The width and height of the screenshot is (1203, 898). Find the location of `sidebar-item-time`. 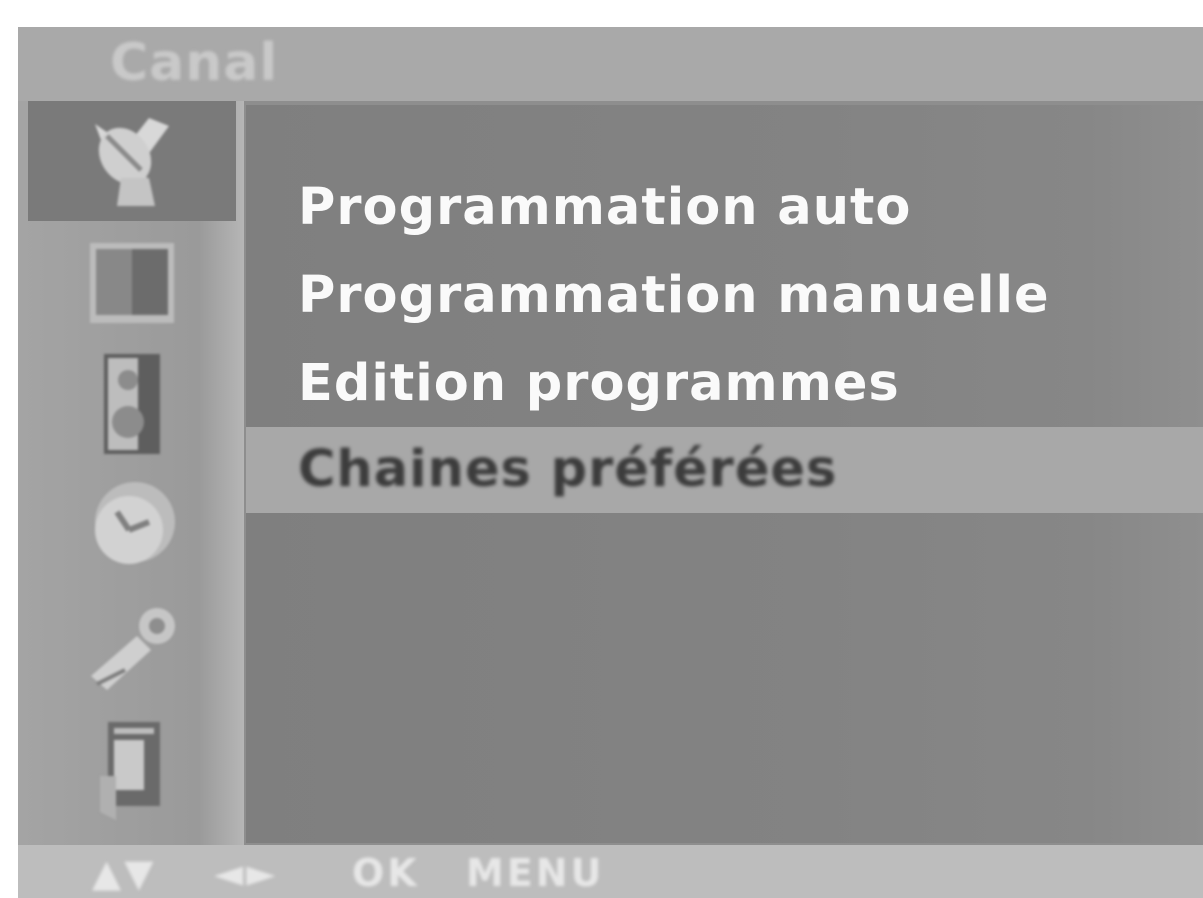

sidebar-item-time is located at coordinates (132, 527).